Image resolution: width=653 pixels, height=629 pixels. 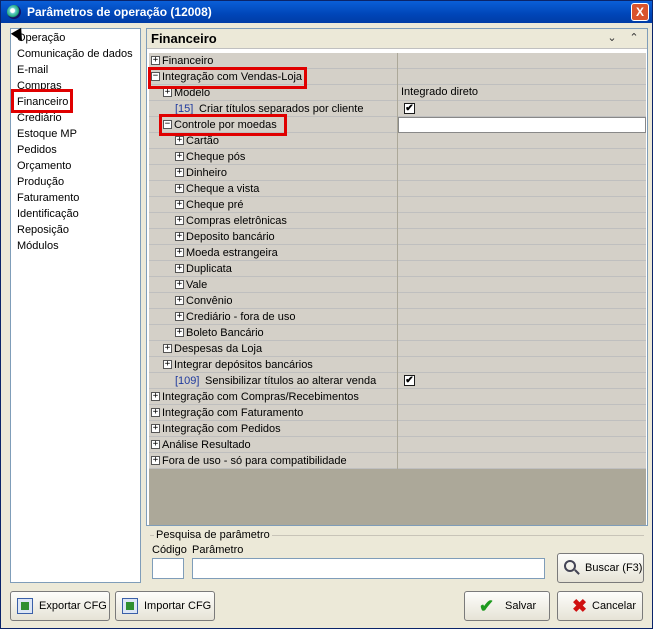 I want to click on row-label: Integração com Faturamento, so click(x=233, y=413).